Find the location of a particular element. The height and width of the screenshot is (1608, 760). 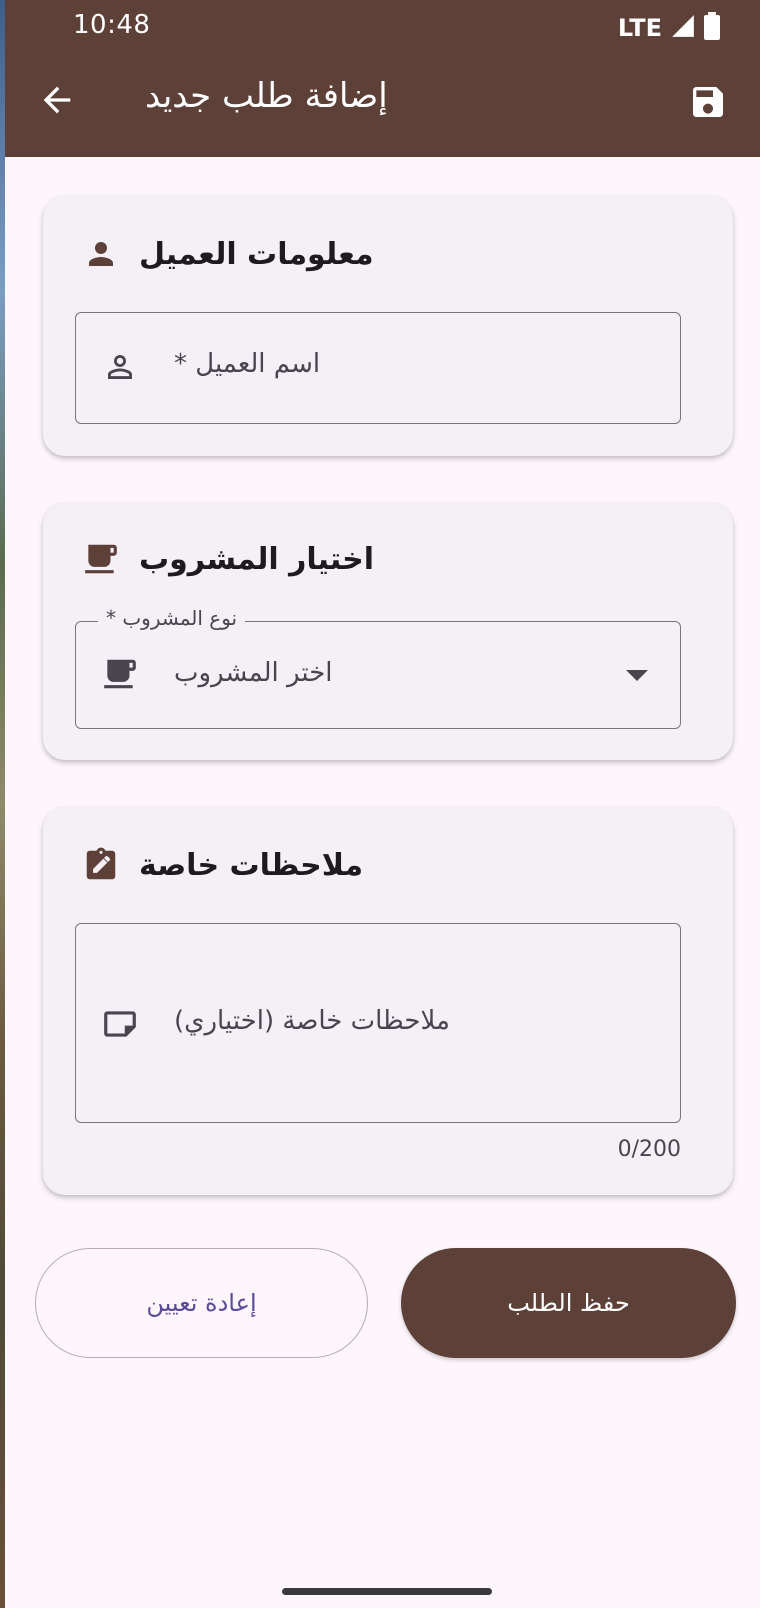

drink-type-placeholder: اختر المشروب is located at coordinates (253, 673).